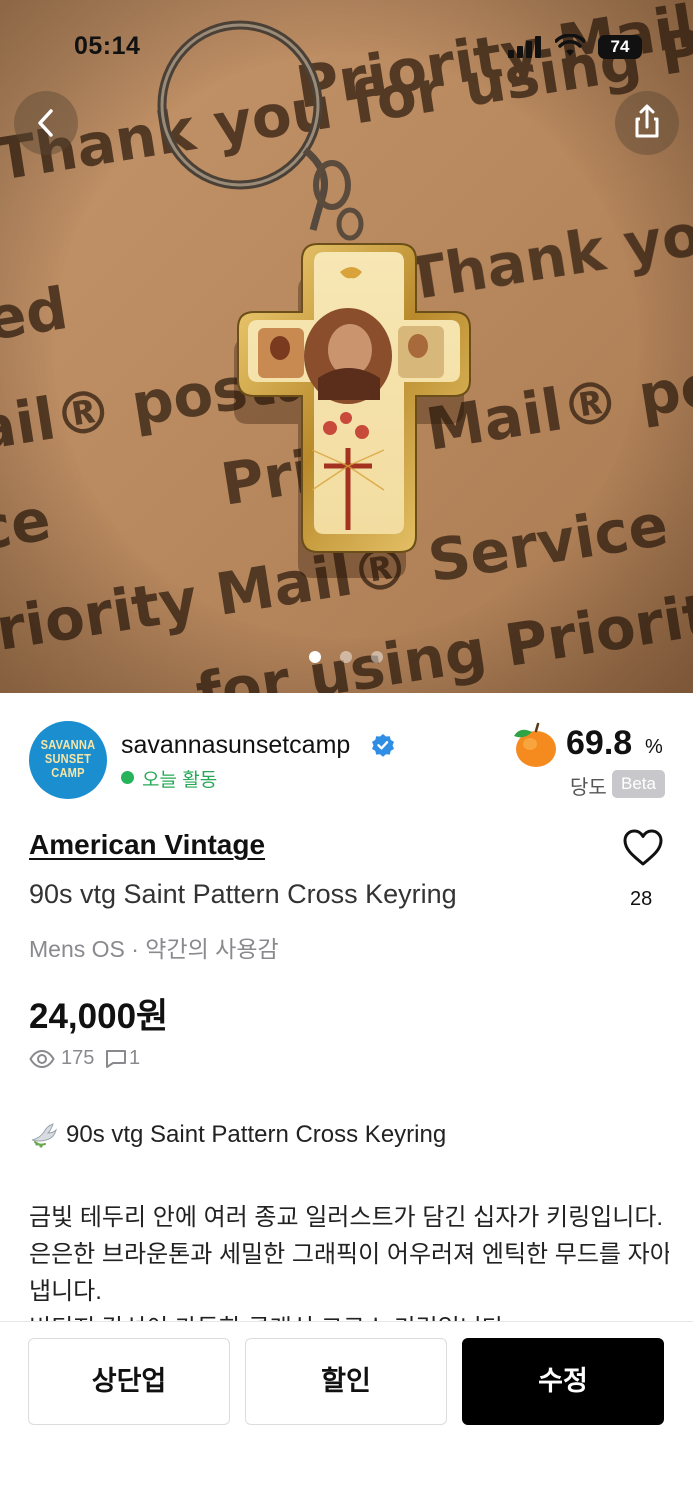 Image resolution: width=693 pixels, height=1500 pixels. I want to click on discount-button: 할인, so click(346, 1381).